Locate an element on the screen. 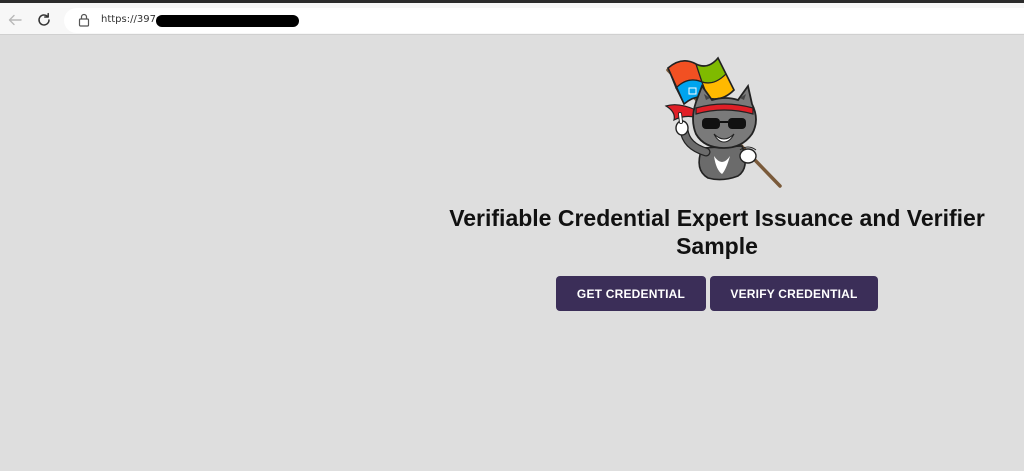 This screenshot has height=471, width=1024. arrow-left-icon is located at coordinates (15, 20).